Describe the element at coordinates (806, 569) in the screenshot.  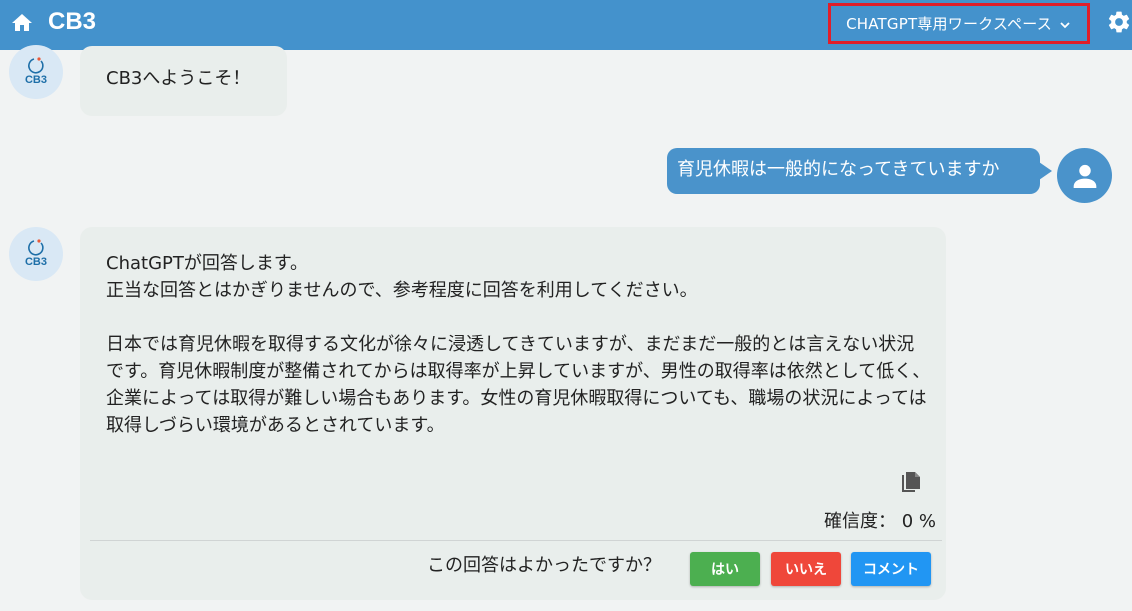
I see `no-button: いいえ` at that location.